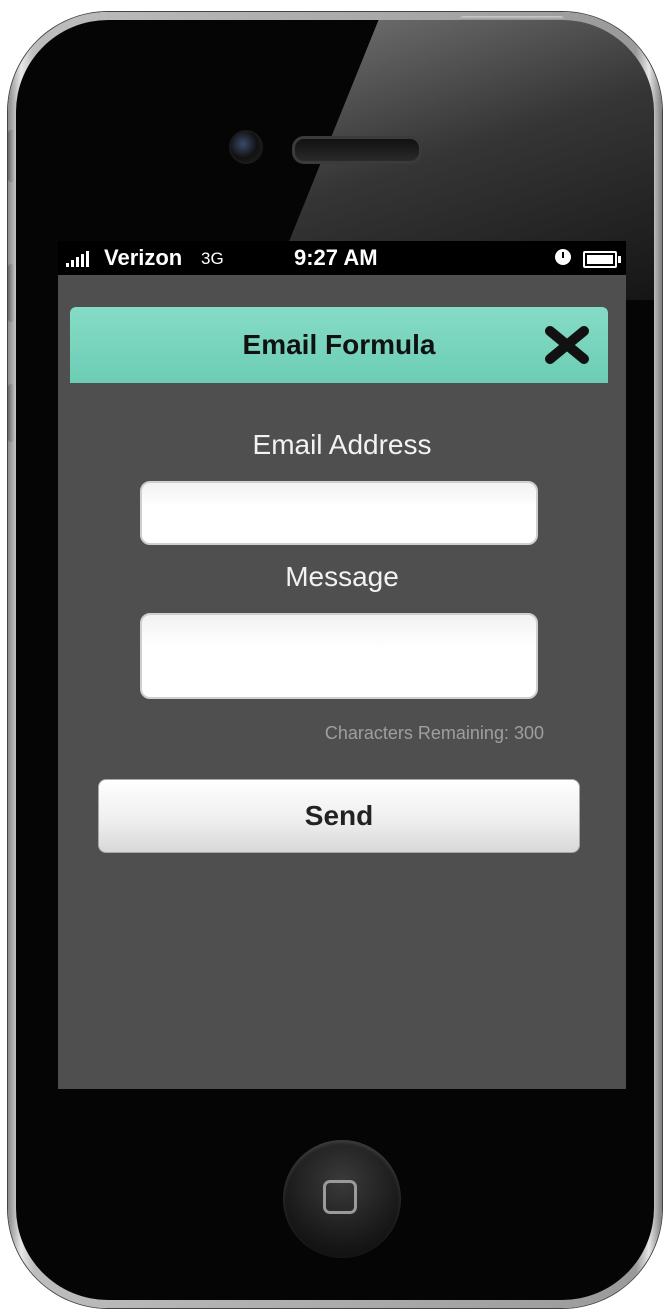  I want to click on dialog-header: Email Formula, so click(339, 345).